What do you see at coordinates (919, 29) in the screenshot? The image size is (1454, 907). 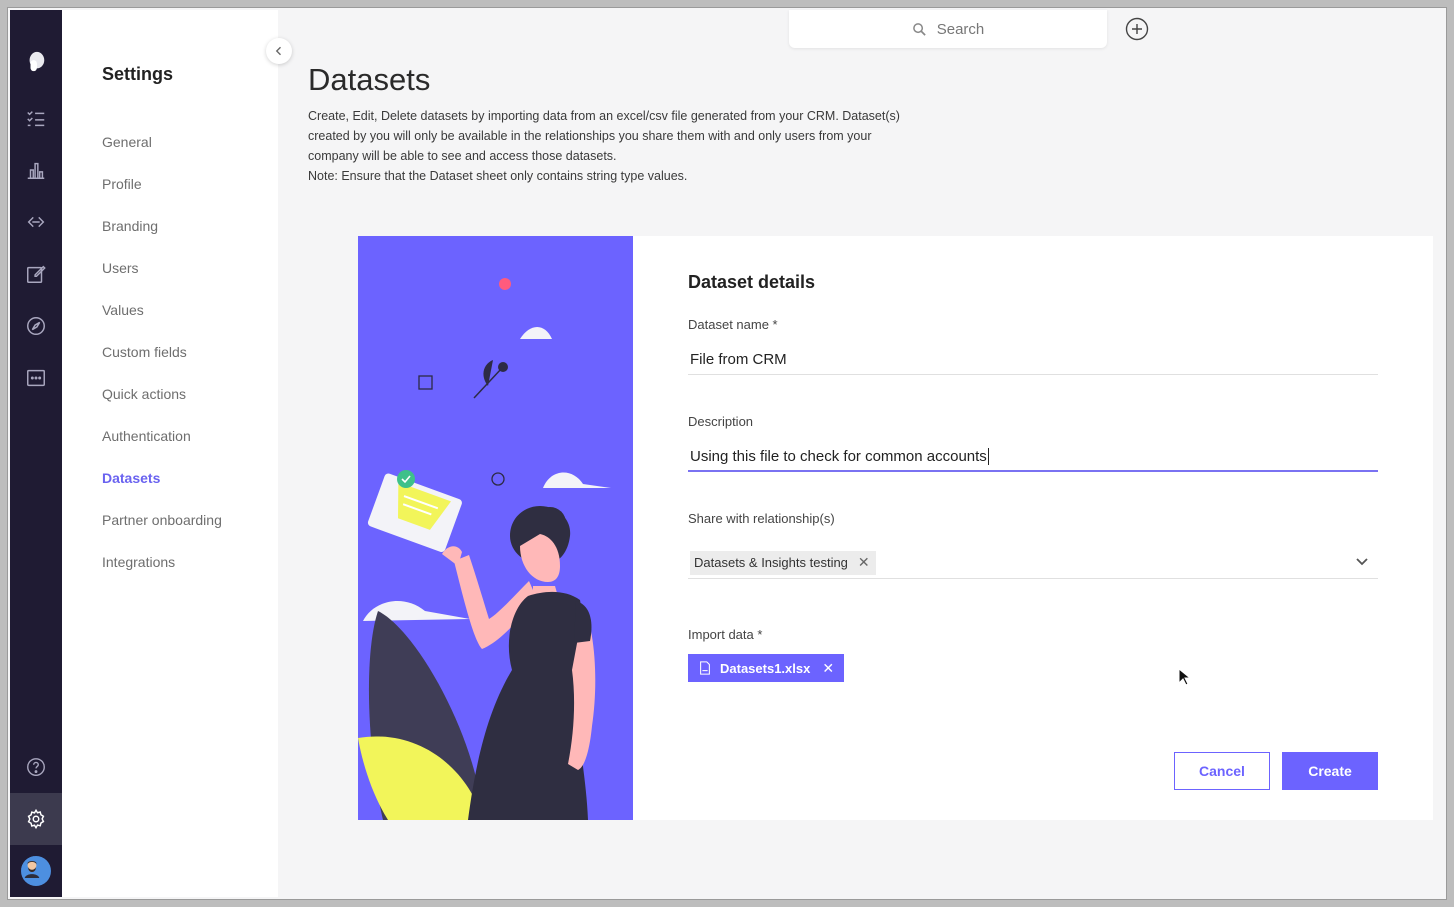 I see `search-icon` at bounding box center [919, 29].